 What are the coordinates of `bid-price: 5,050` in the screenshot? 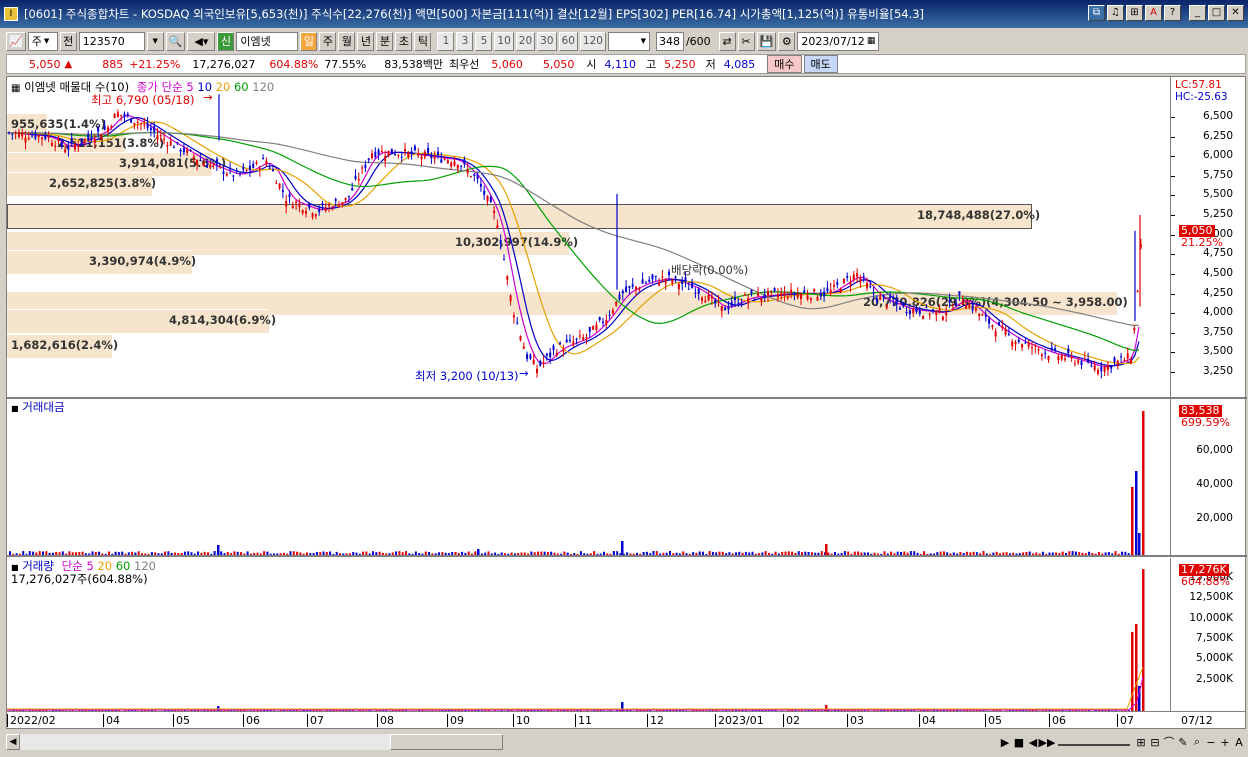 It's located at (558, 64).